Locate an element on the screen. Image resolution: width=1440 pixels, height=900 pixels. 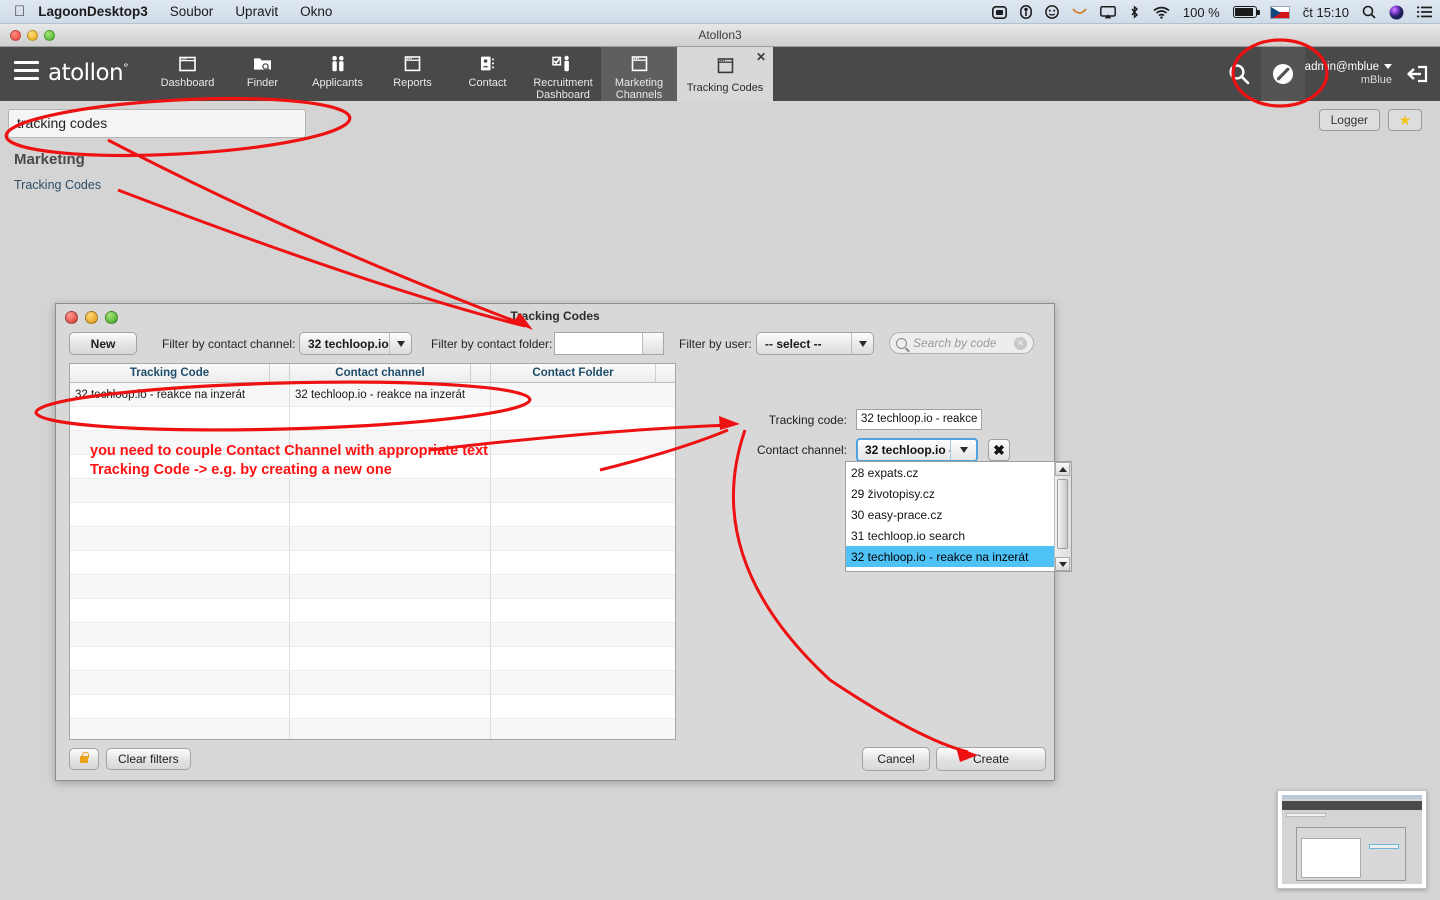
filter-folder-input is located at coordinates (609, 343).